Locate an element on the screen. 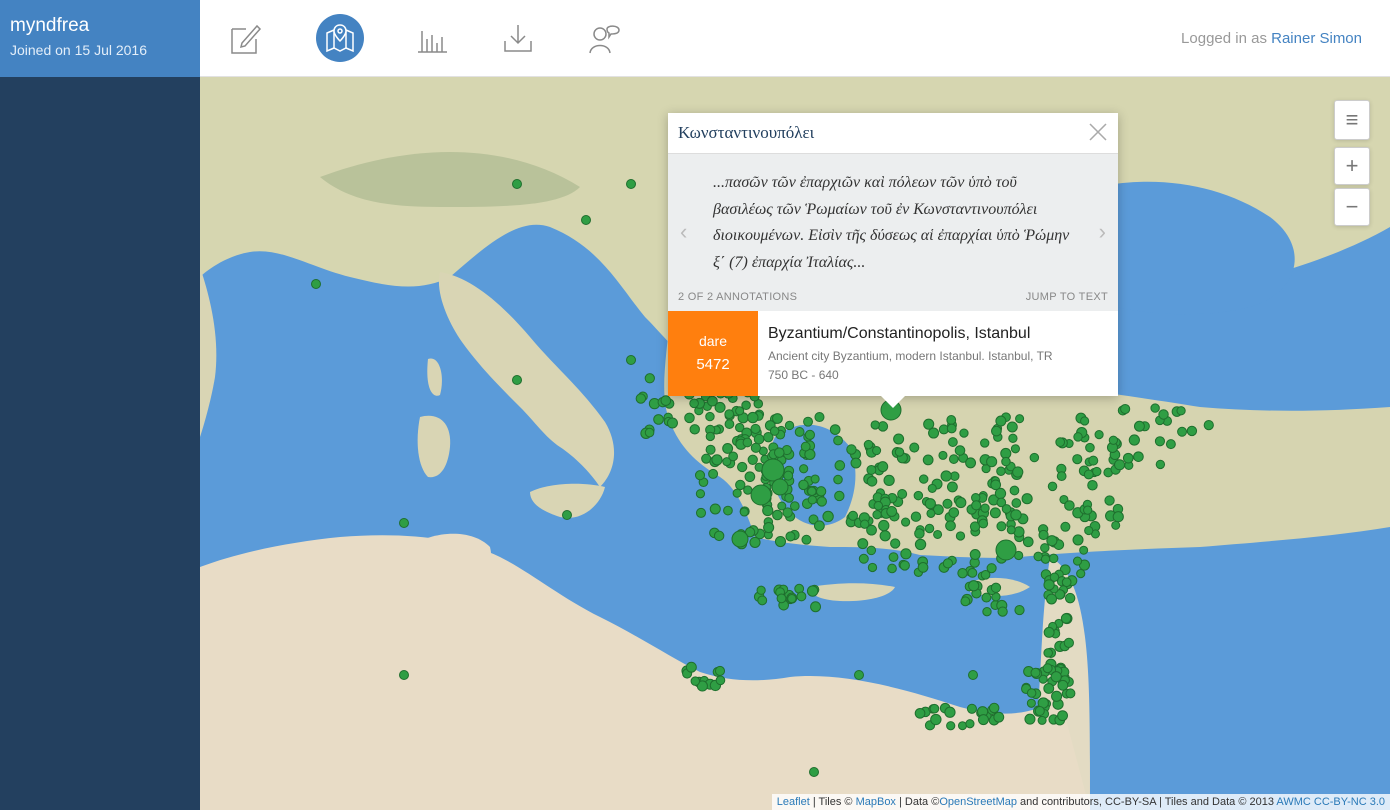  jump-to-text-link: JUMP TO TEXT is located at coordinates (1067, 297).